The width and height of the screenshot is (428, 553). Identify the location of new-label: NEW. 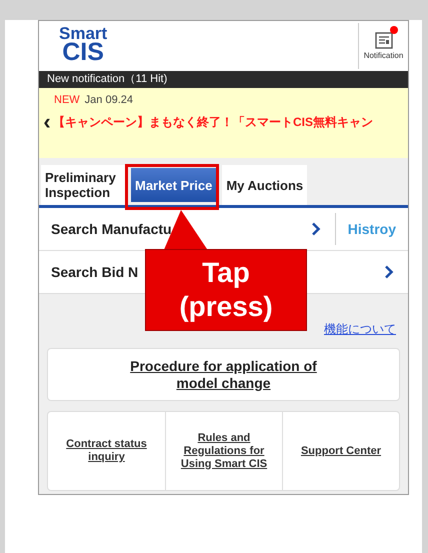
(67, 100).